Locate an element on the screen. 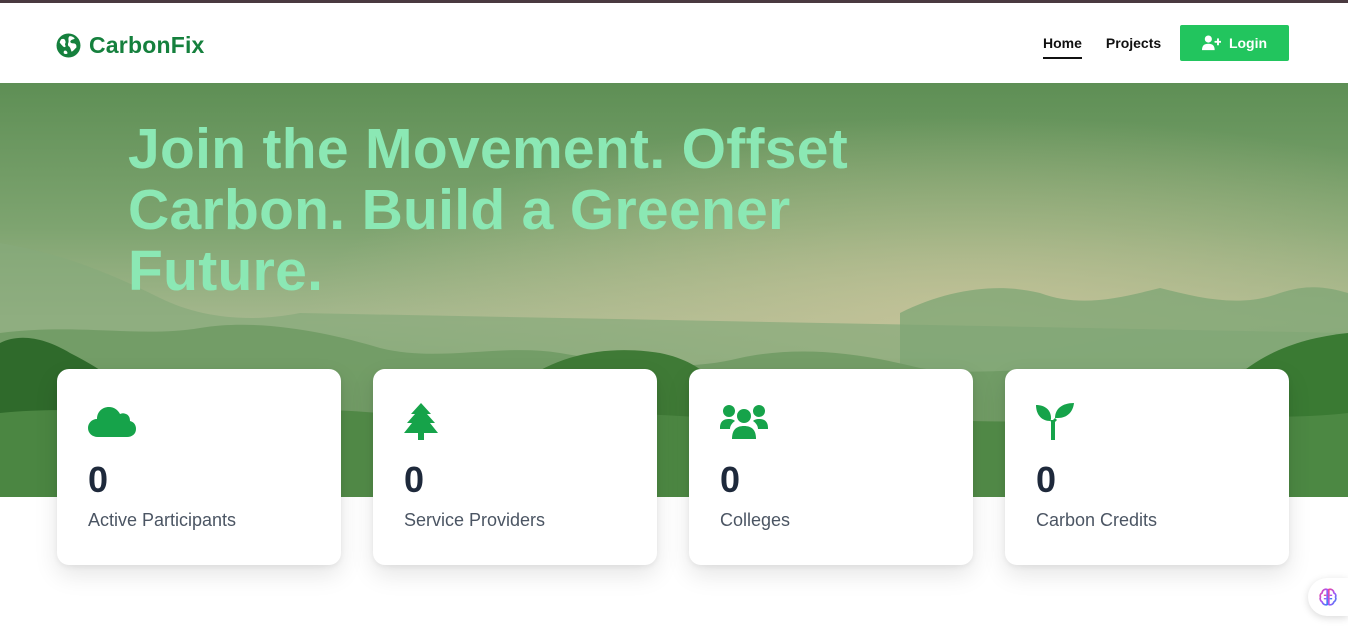  brand-logo-link: CarbonFix is located at coordinates (130, 45).